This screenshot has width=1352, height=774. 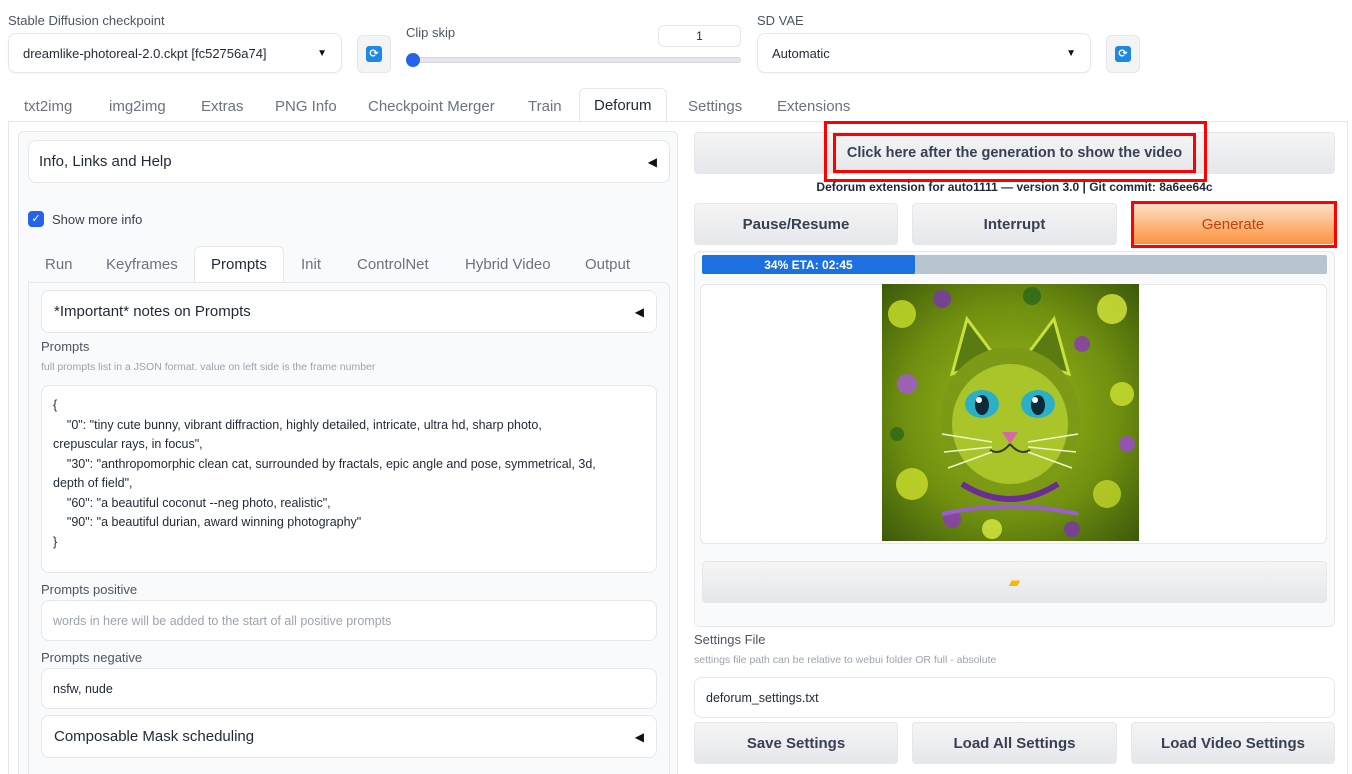 What do you see at coordinates (1014, 153) in the screenshot?
I see `highlight-box-inner` at bounding box center [1014, 153].